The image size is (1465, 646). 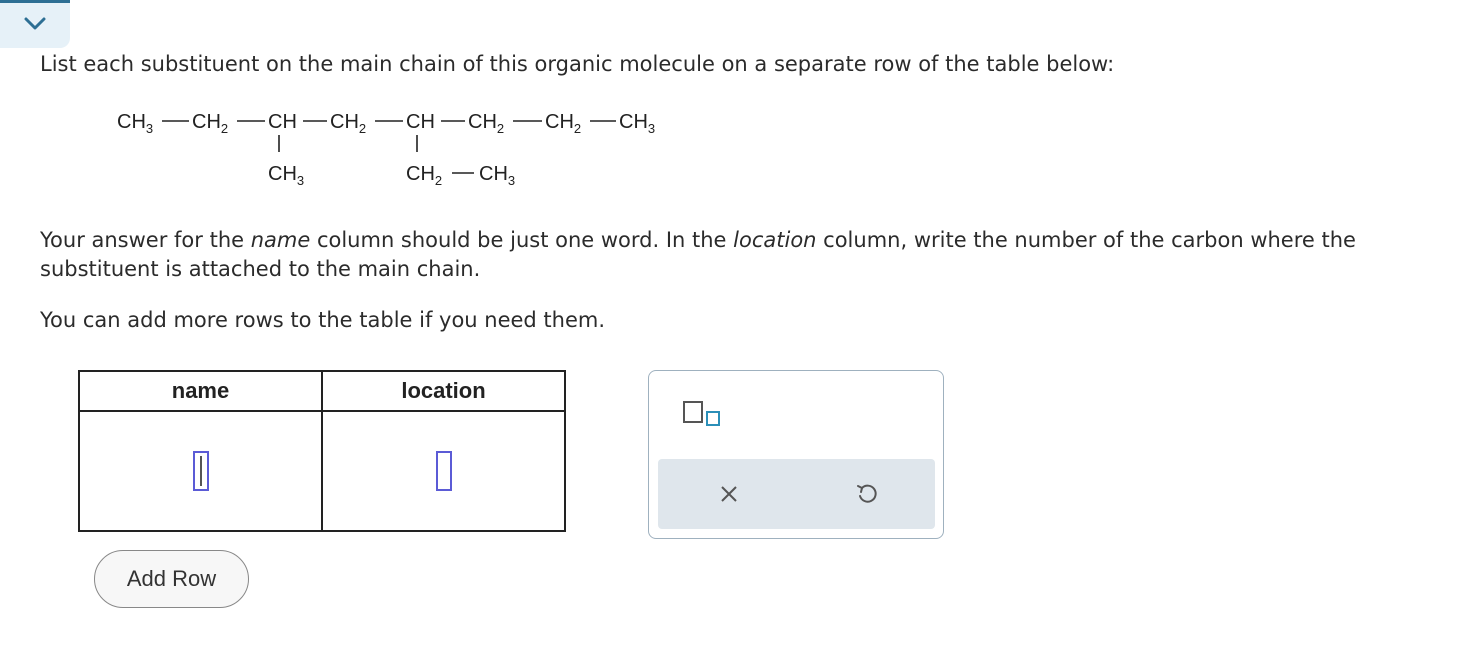 What do you see at coordinates (703, 414) in the screenshot?
I see `superscript-box-icon` at bounding box center [703, 414].